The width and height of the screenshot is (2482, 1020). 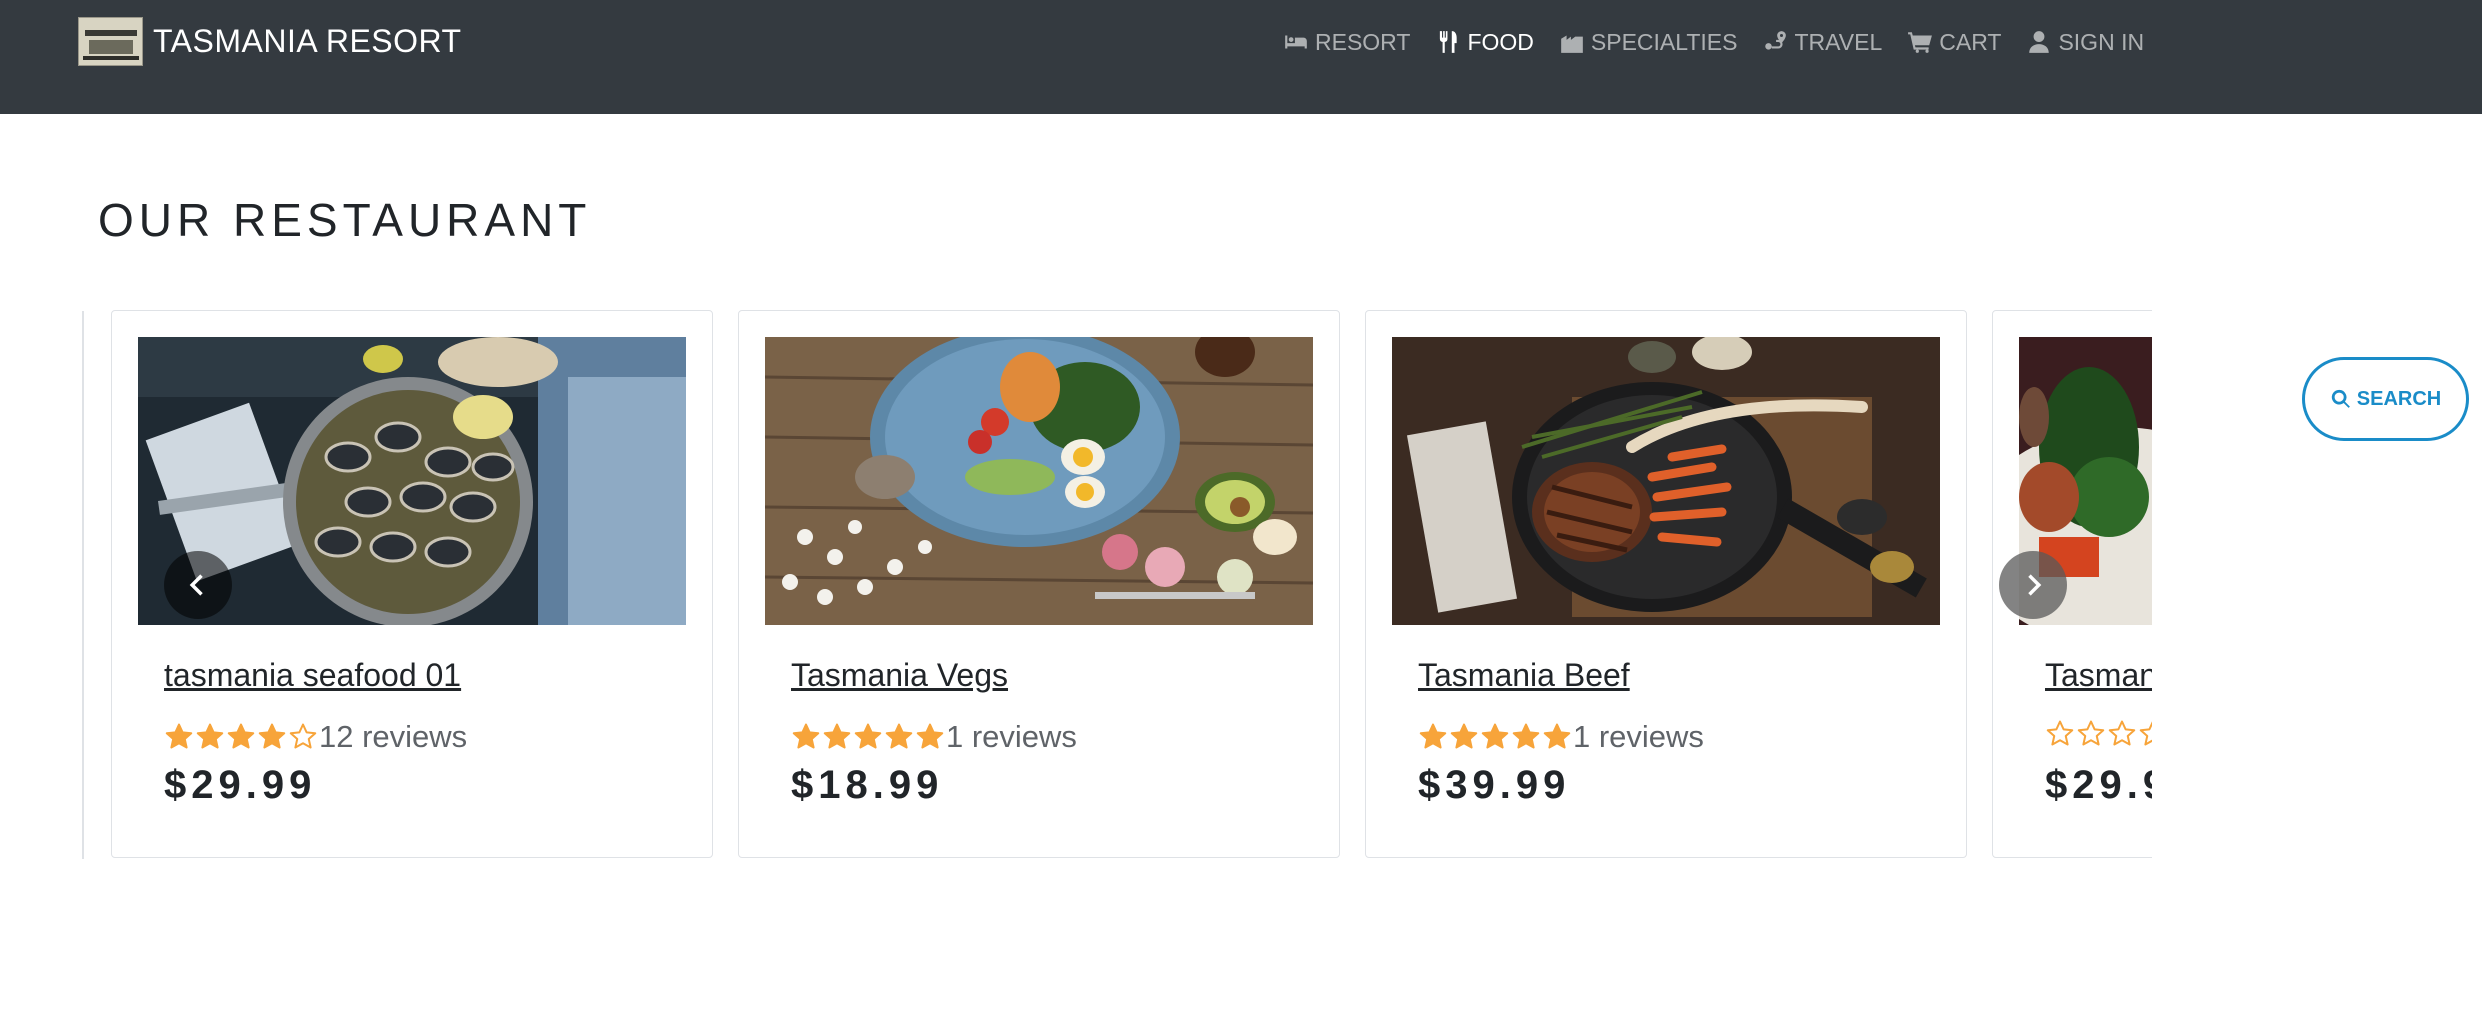 I want to click on food-price: $18.99, so click(x=867, y=785).